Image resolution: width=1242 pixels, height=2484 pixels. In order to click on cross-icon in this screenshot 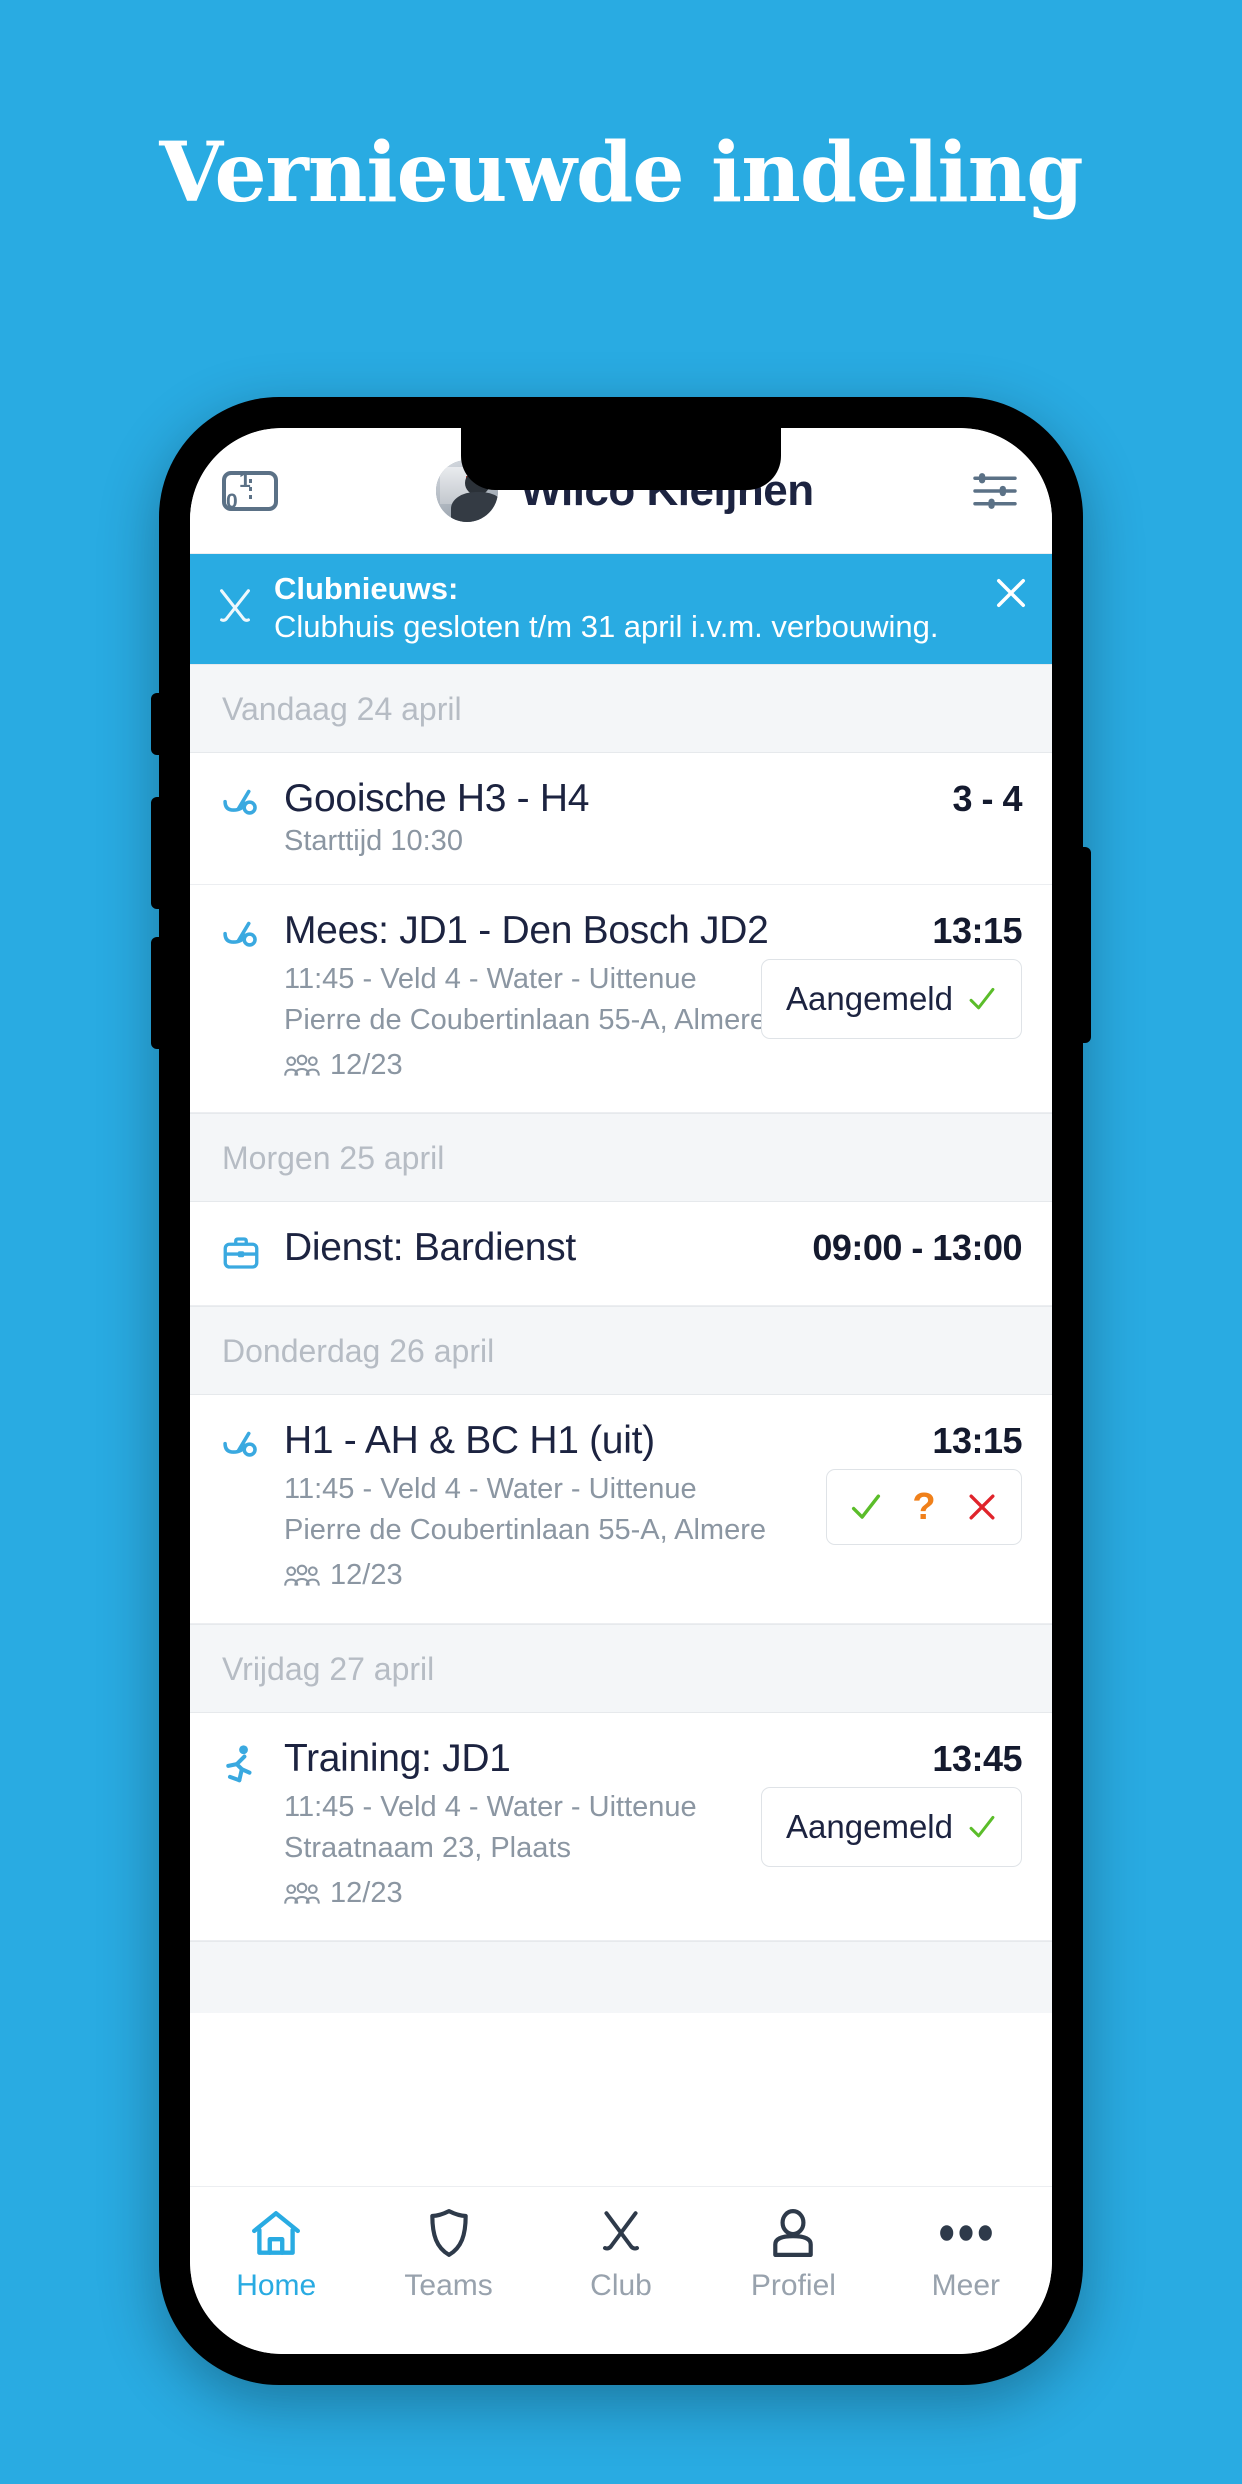, I will do `click(982, 1507)`.